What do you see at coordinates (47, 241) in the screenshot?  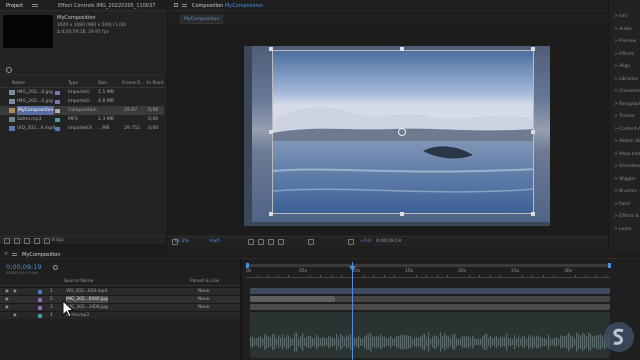 I see `trash-icon` at bounding box center [47, 241].